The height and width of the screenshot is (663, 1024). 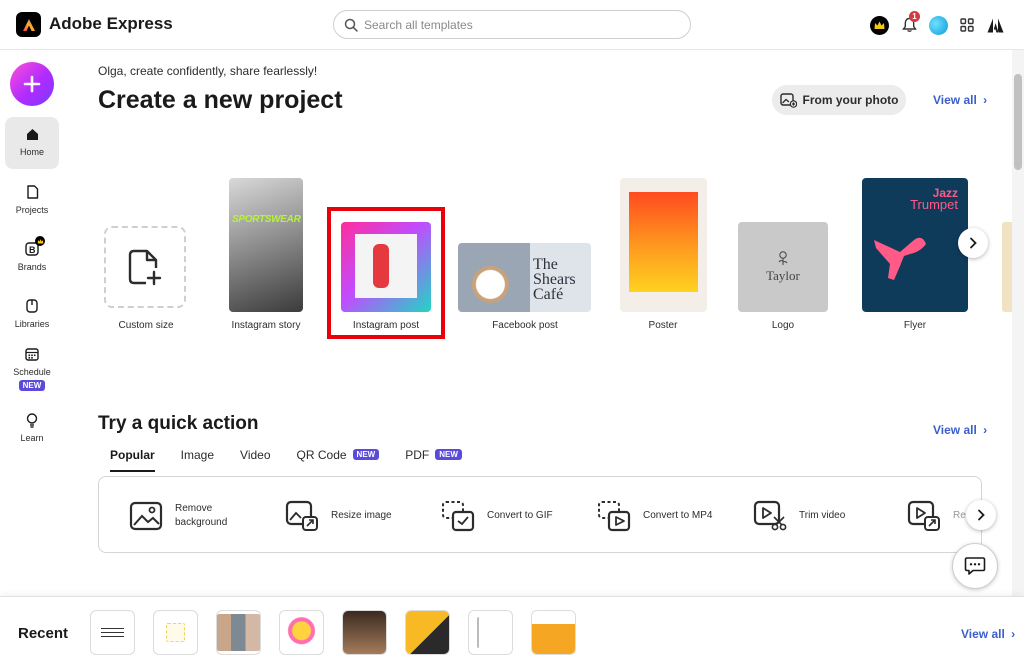 I want to click on quick-actions-next-button, so click(x=981, y=515).